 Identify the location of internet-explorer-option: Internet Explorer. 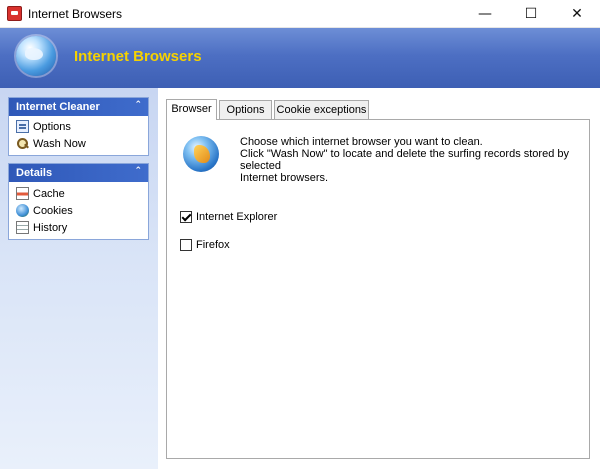
(228, 217).